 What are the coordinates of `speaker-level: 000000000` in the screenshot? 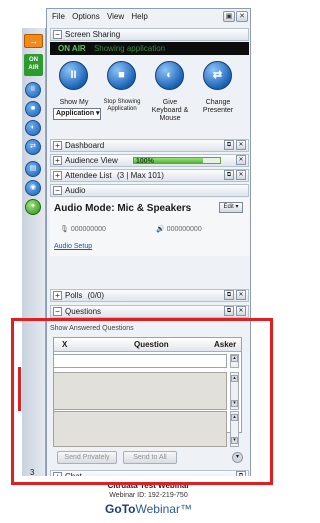 It's located at (184, 229).